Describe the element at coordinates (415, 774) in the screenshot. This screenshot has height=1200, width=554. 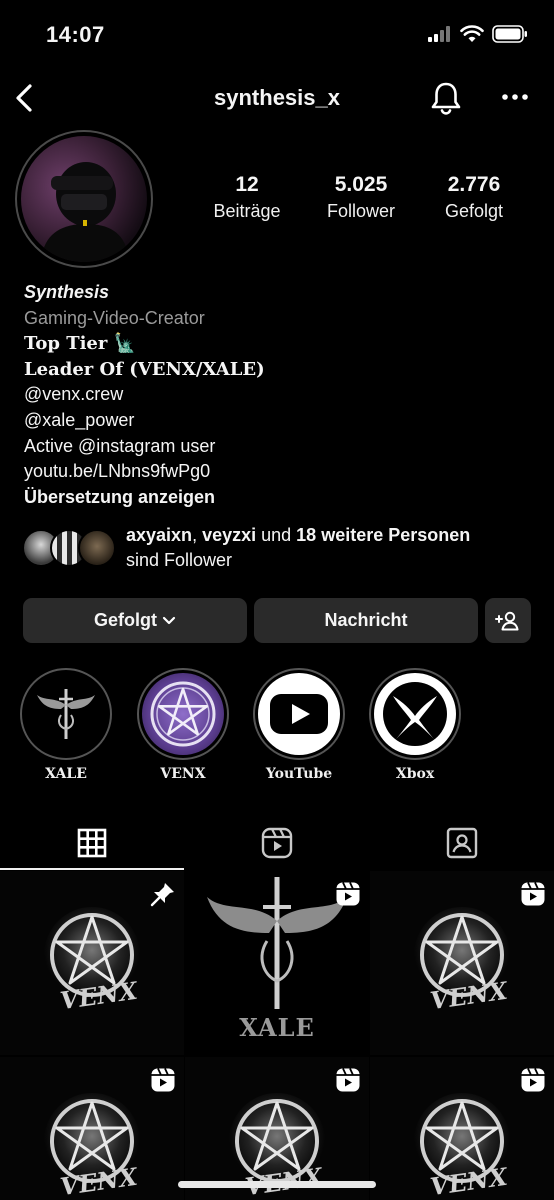
I see `highlight-label: Xbox` at that location.